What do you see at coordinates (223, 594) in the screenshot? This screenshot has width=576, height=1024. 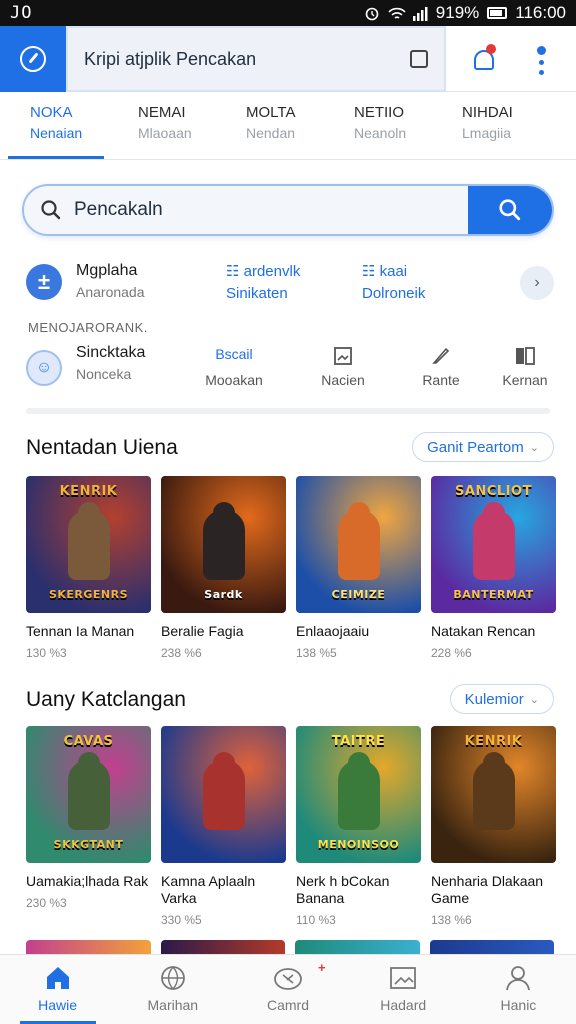 I see `thumbnail-subtitle: Sardk` at bounding box center [223, 594].